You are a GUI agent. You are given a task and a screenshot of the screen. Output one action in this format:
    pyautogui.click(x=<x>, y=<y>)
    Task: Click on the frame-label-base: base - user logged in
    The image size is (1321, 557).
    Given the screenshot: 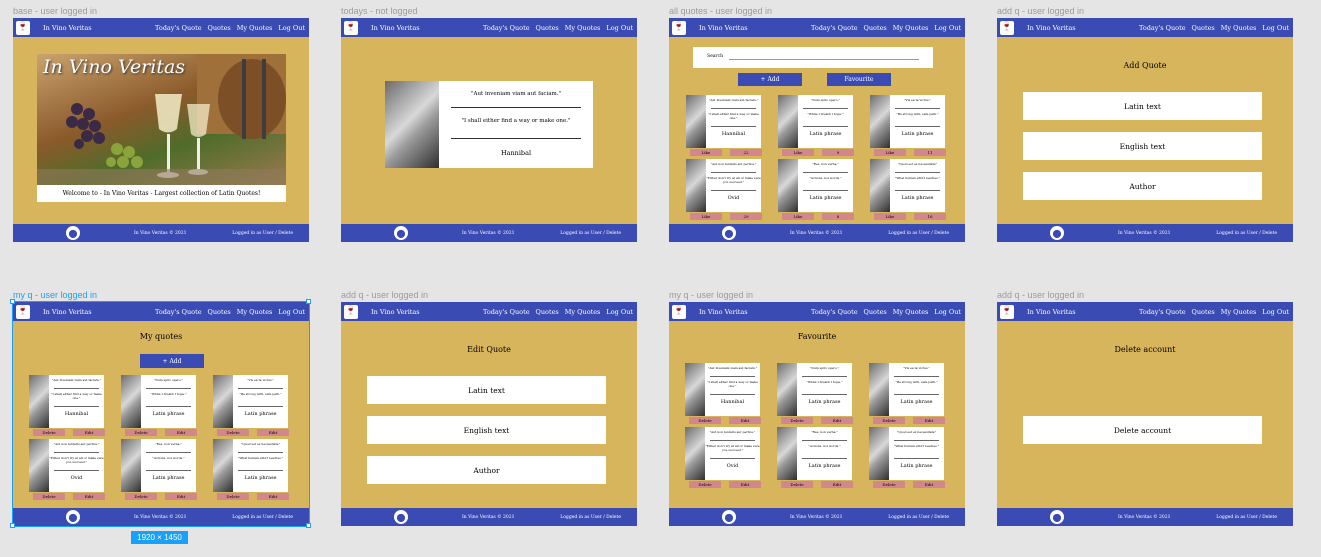 What is the action you would take?
    pyautogui.click(x=55, y=11)
    